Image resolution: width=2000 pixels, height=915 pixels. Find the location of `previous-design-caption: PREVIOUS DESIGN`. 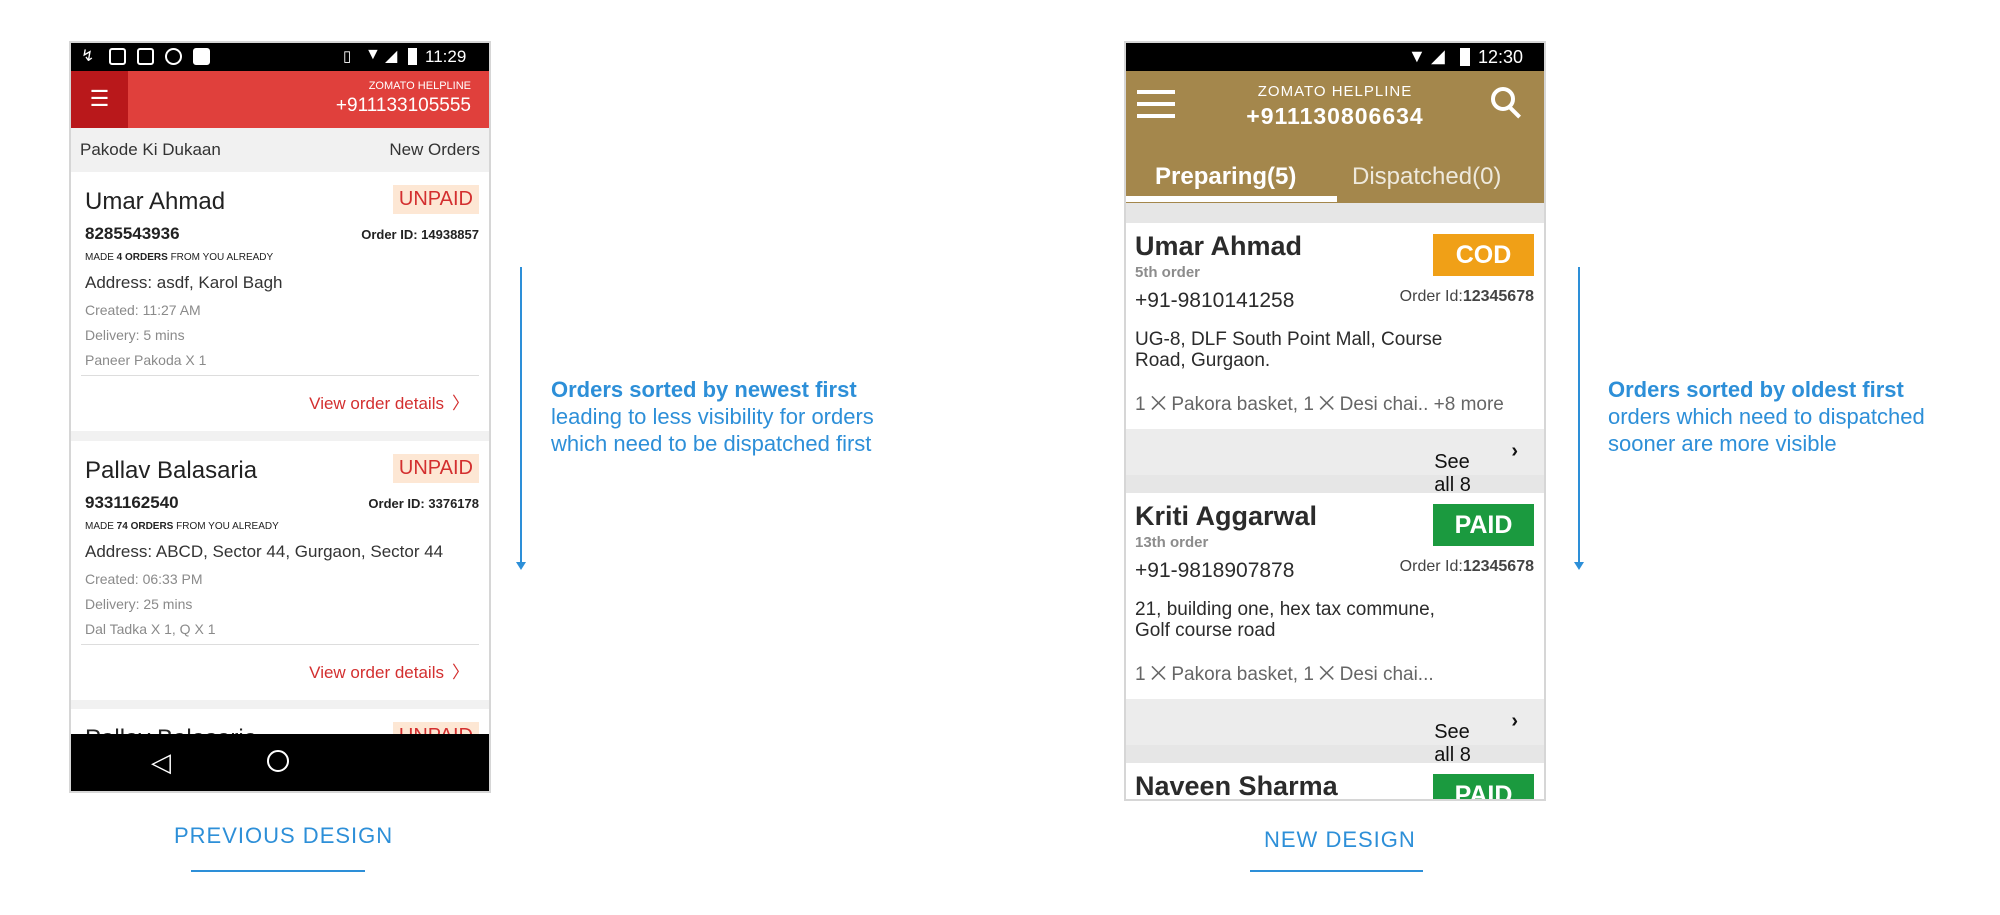

previous-design-caption: PREVIOUS DESIGN is located at coordinates (284, 835).